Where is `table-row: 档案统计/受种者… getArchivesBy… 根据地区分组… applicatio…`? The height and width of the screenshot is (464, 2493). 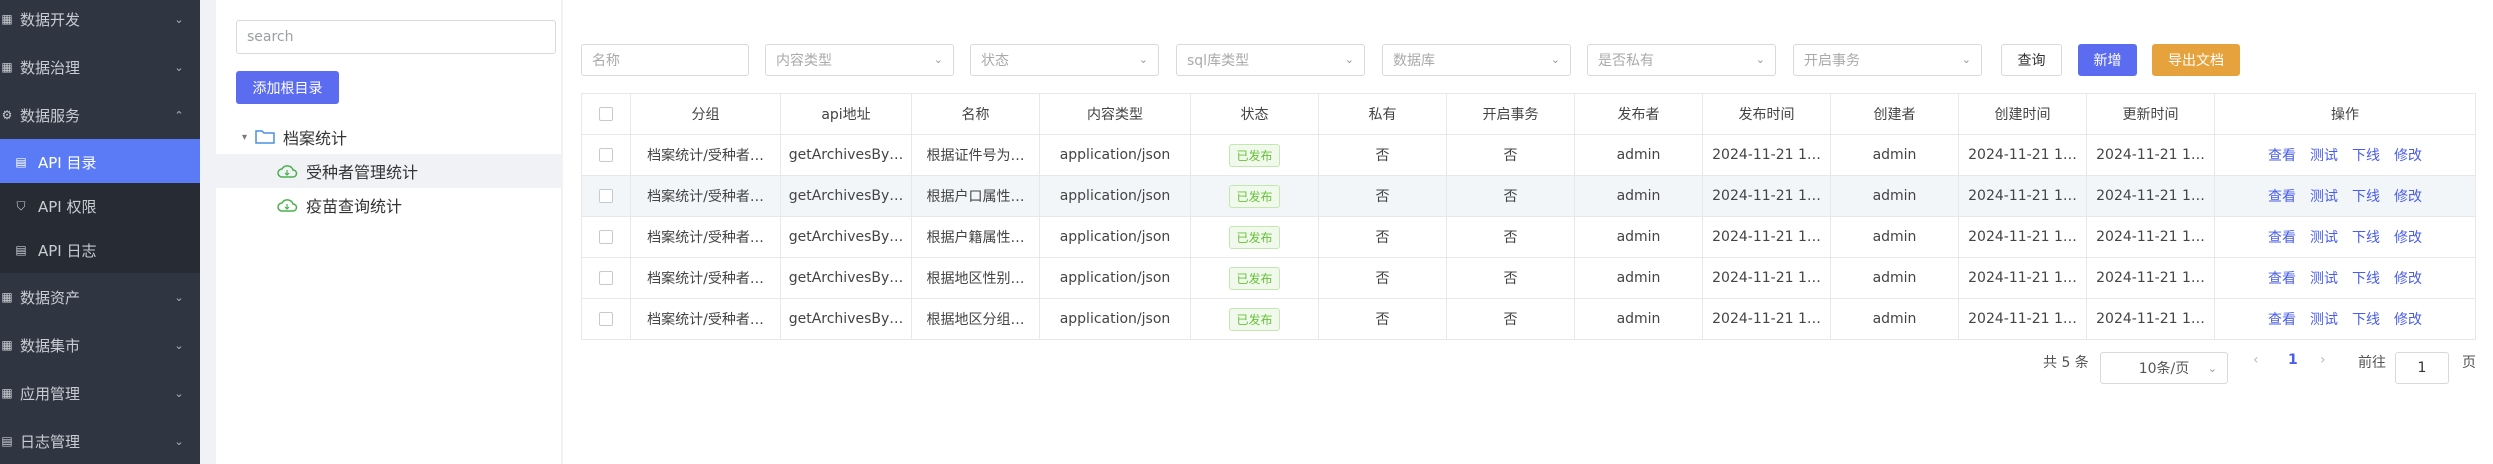
table-row: 档案统计/受种者… getArchivesBy… 根据地区分组… applicatio… is located at coordinates (1528, 319).